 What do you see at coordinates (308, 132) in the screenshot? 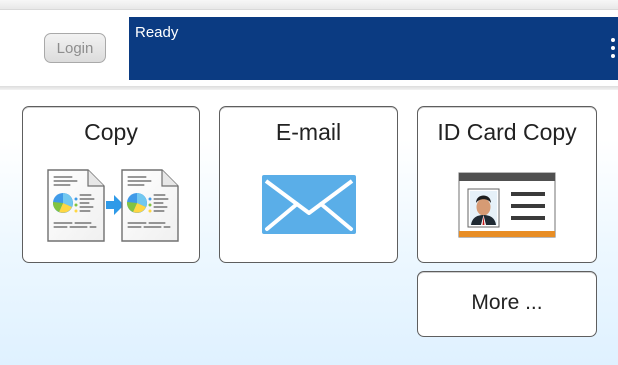
I see `email-label: E-mail` at bounding box center [308, 132].